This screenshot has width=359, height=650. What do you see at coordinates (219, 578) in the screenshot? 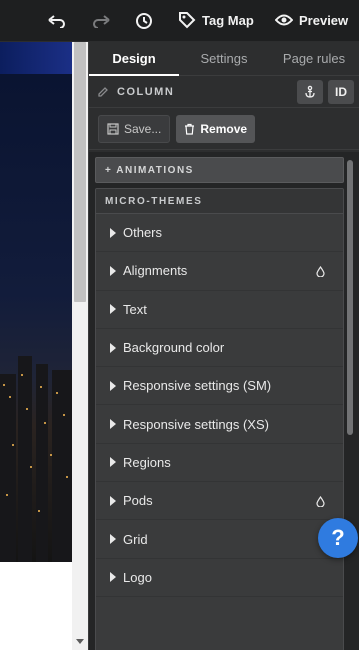
I see `micro-theme-item: Logo` at bounding box center [219, 578].